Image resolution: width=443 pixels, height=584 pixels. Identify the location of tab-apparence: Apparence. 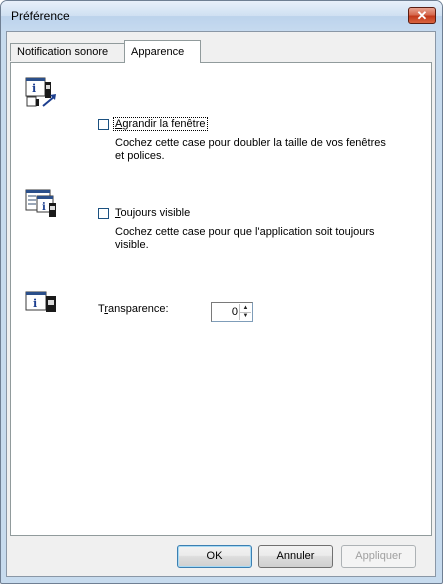
(162, 51).